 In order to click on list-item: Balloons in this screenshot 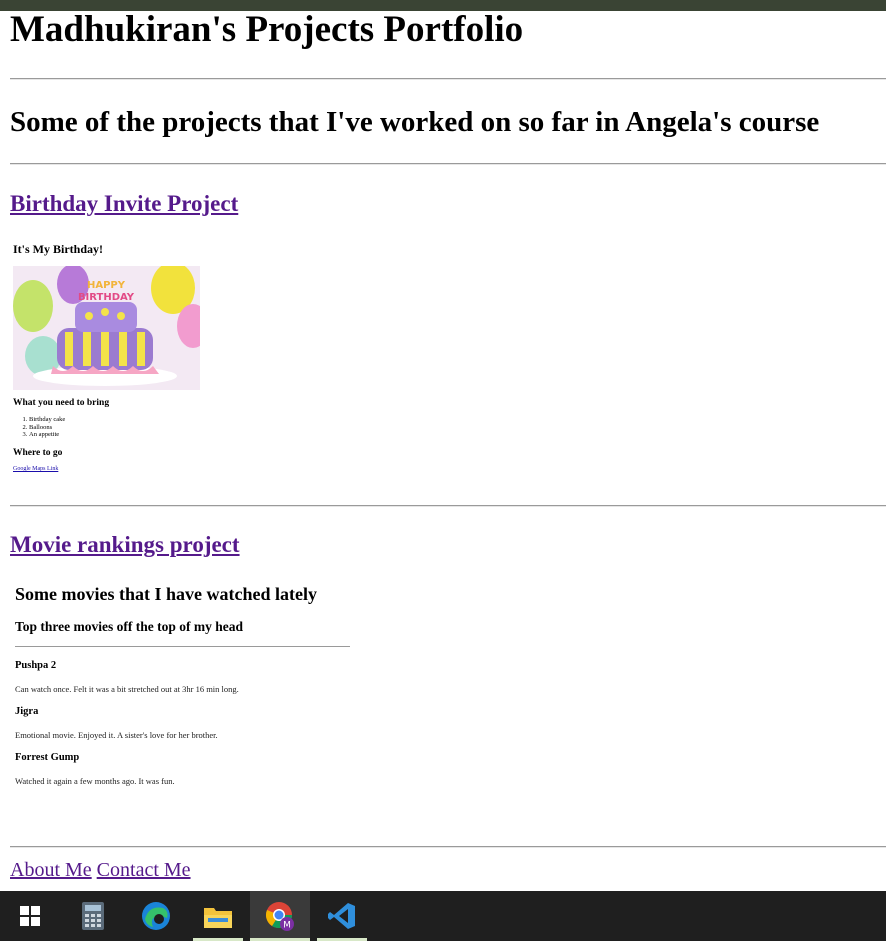, I will do `click(47, 428)`.